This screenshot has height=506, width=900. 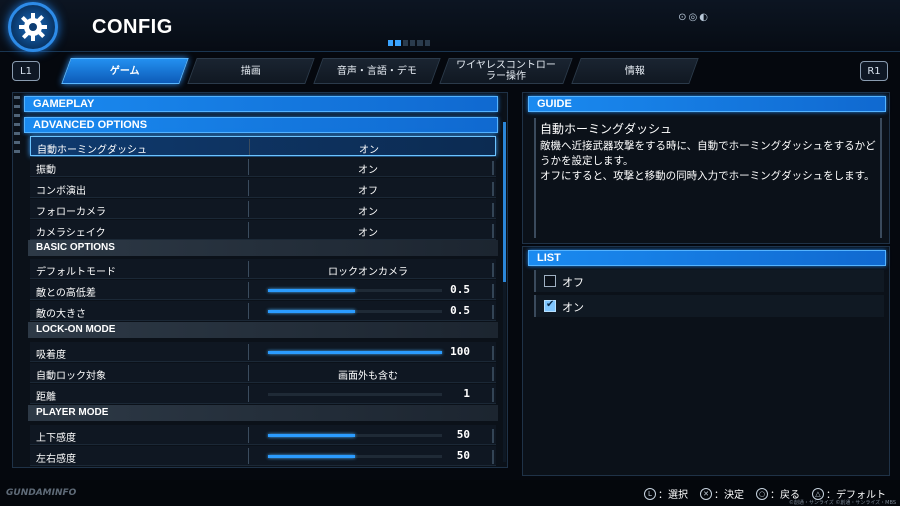 What do you see at coordinates (874, 71) in the screenshot?
I see `r1-button: R1` at bounding box center [874, 71].